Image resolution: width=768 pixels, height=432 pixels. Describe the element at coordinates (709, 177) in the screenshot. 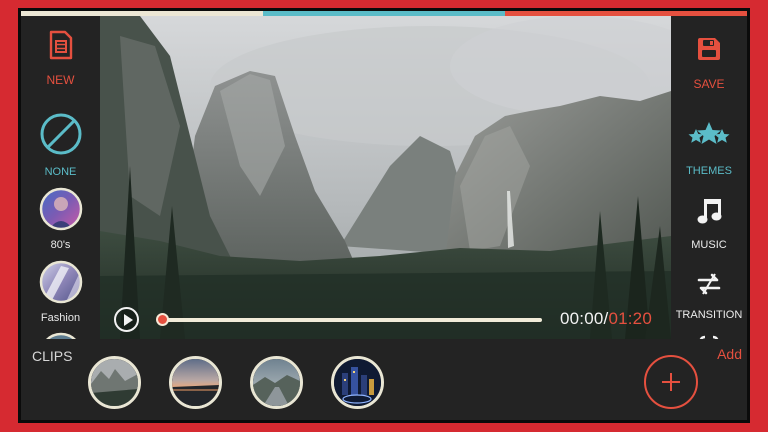

I see `tools-panel: SAVE THEMES MUSIC TRANSITION` at that location.